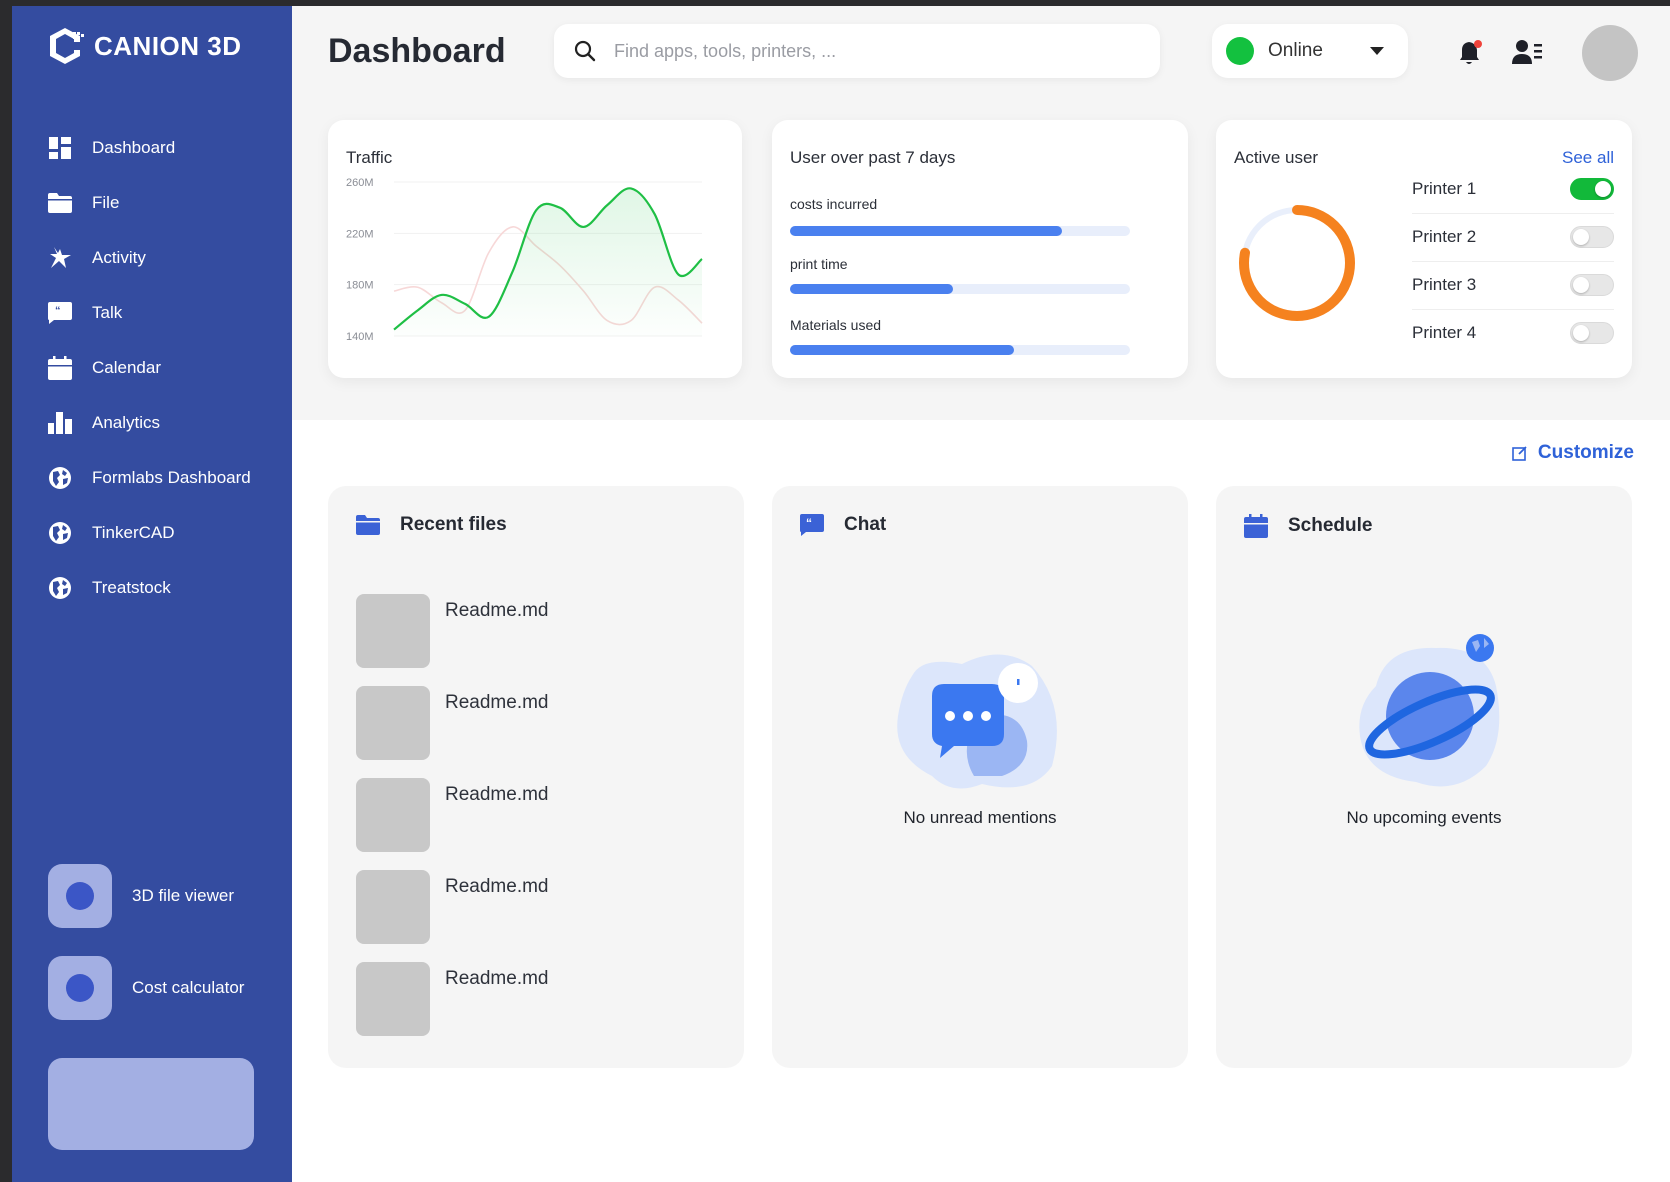 Image resolution: width=1670 pixels, height=1182 pixels. What do you see at coordinates (360, 337) in the screenshot?
I see `y-tick-label: 140M` at bounding box center [360, 337].